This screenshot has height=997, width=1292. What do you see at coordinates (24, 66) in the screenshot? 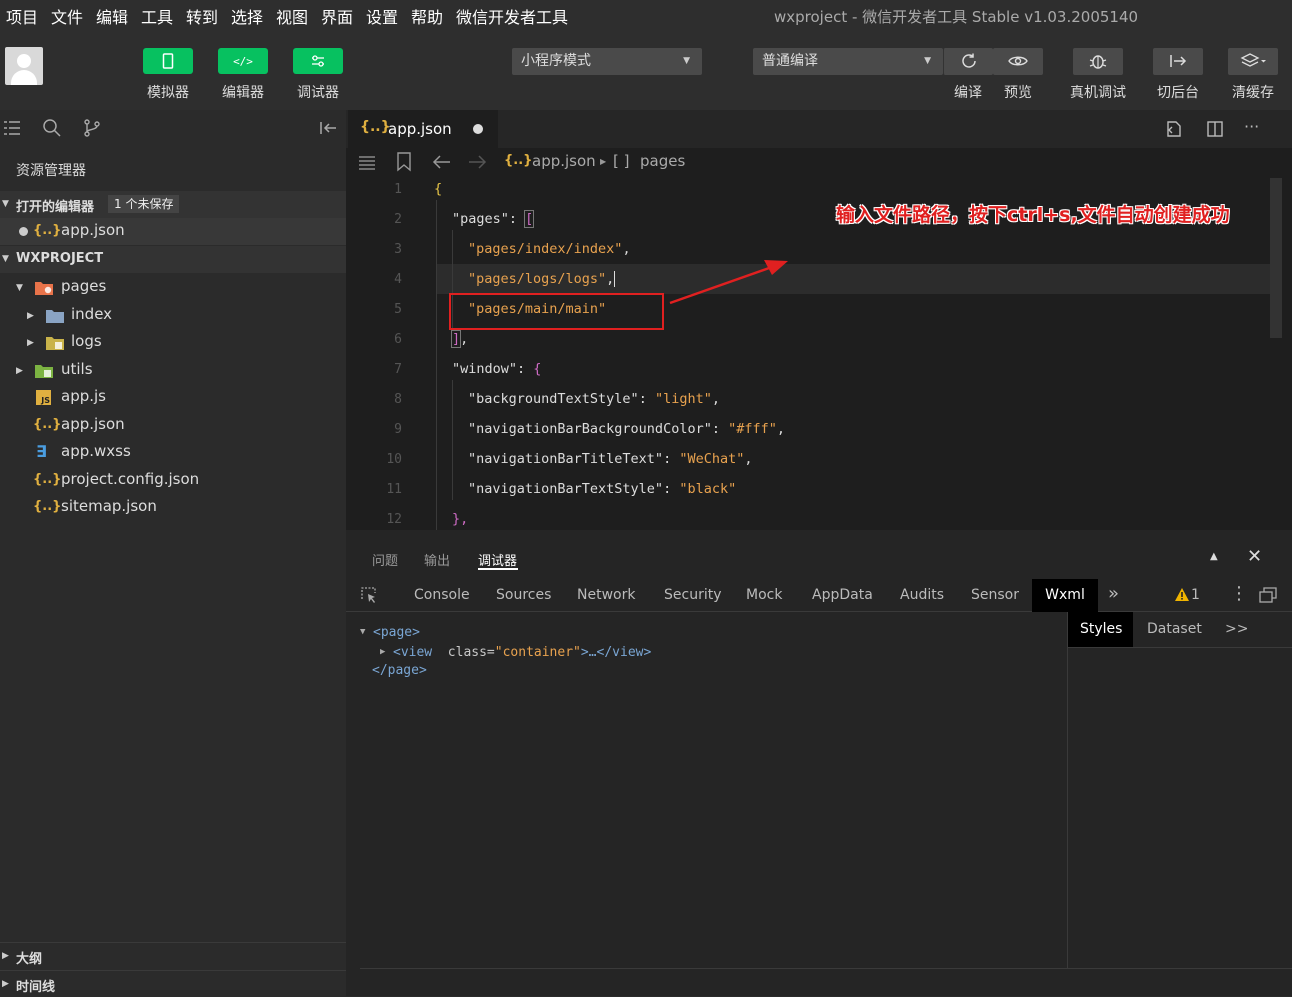
I see `avatar` at bounding box center [24, 66].